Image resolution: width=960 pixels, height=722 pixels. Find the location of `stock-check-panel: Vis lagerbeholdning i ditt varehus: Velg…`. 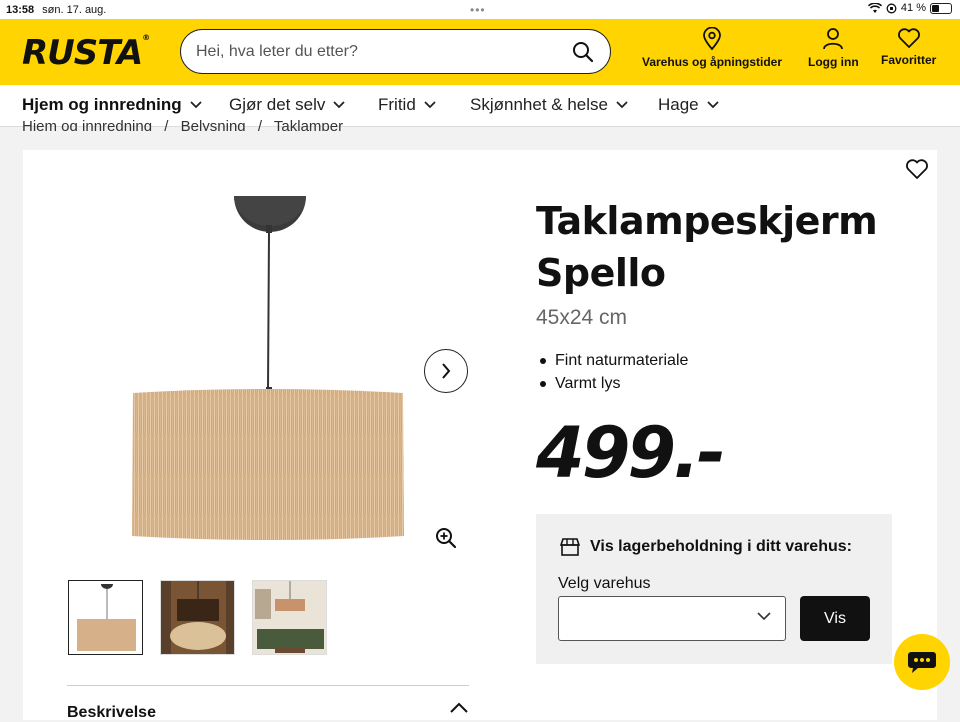

stock-check-panel: Vis lagerbeholdning i ditt varehus: Velg… is located at coordinates (714, 589).